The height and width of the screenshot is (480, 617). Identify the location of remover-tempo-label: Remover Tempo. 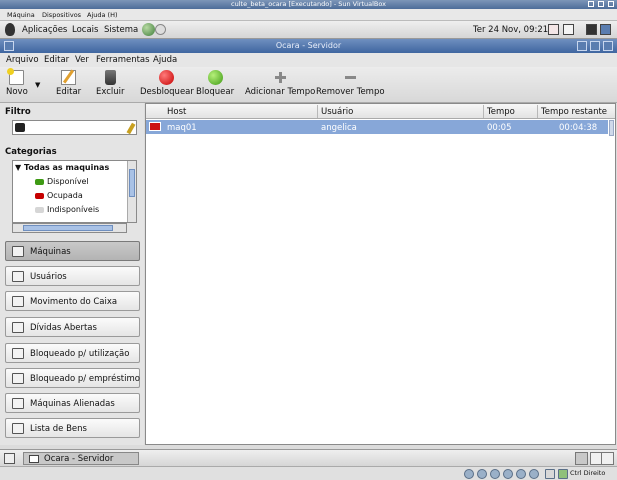
(350, 92).